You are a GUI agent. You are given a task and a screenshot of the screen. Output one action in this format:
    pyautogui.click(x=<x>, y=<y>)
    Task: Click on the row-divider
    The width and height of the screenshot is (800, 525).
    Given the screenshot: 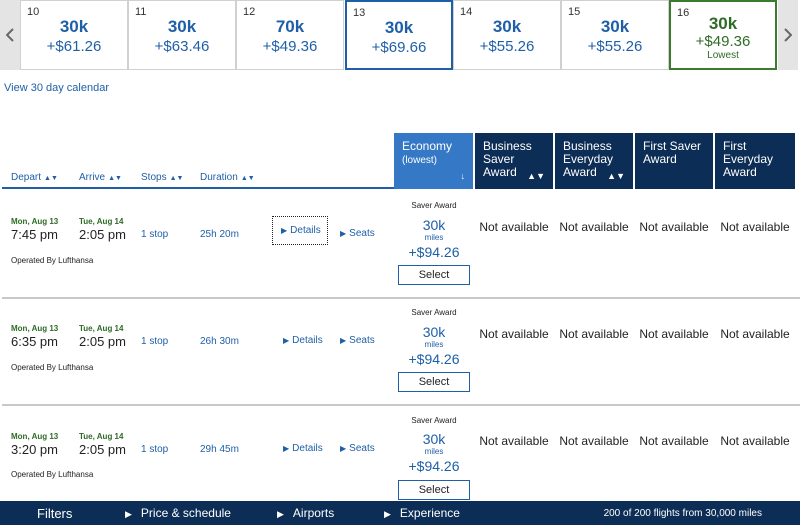 What is the action you would take?
    pyautogui.click(x=401, y=405)
    